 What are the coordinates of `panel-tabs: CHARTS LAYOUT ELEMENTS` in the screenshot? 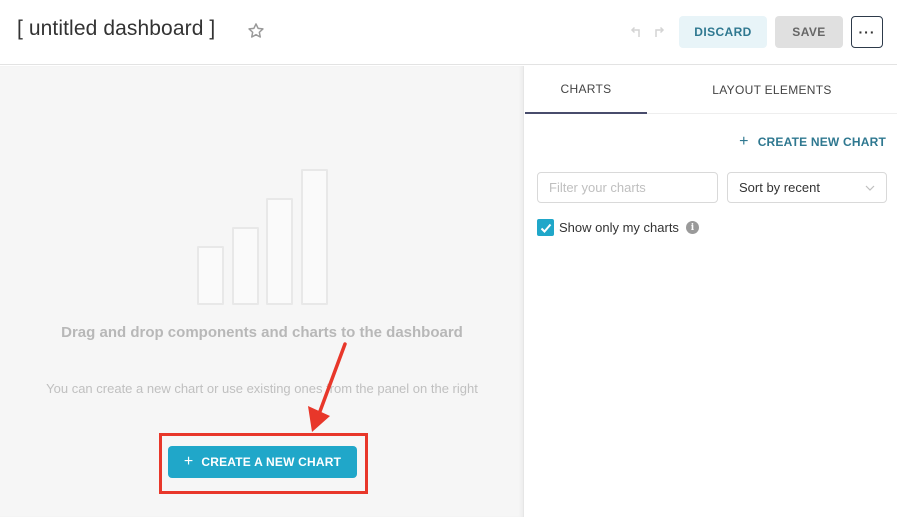 It's located at (711, 90).